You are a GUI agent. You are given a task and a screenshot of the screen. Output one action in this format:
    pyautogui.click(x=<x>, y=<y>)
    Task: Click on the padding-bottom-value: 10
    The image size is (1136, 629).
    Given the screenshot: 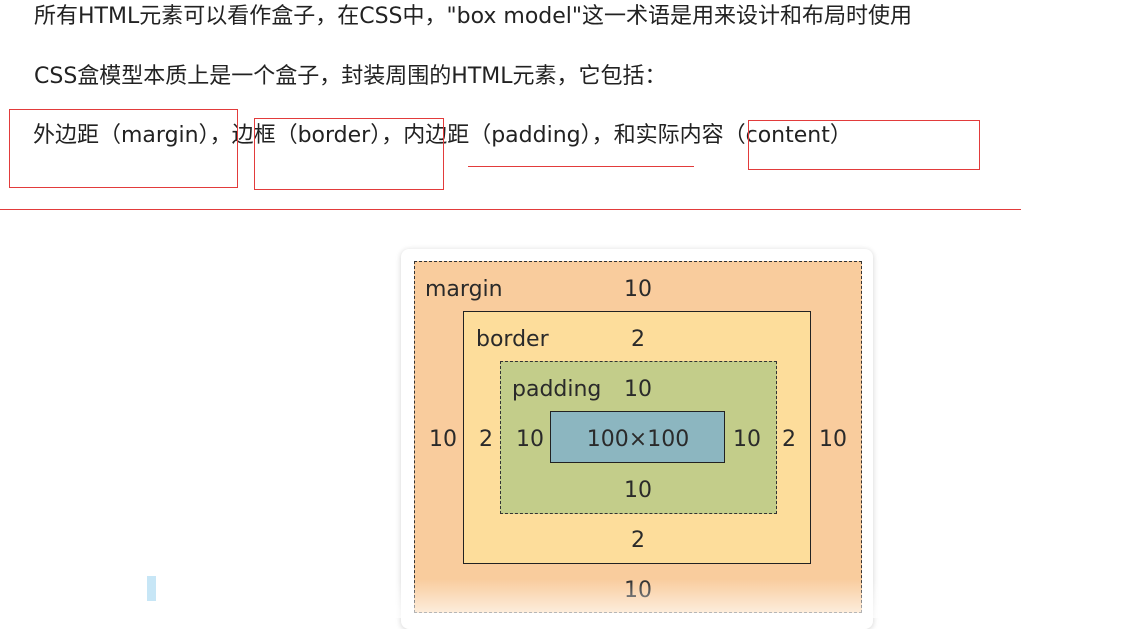 What is the action you would take?
    pyautogui.click(x=638, y=490)
    